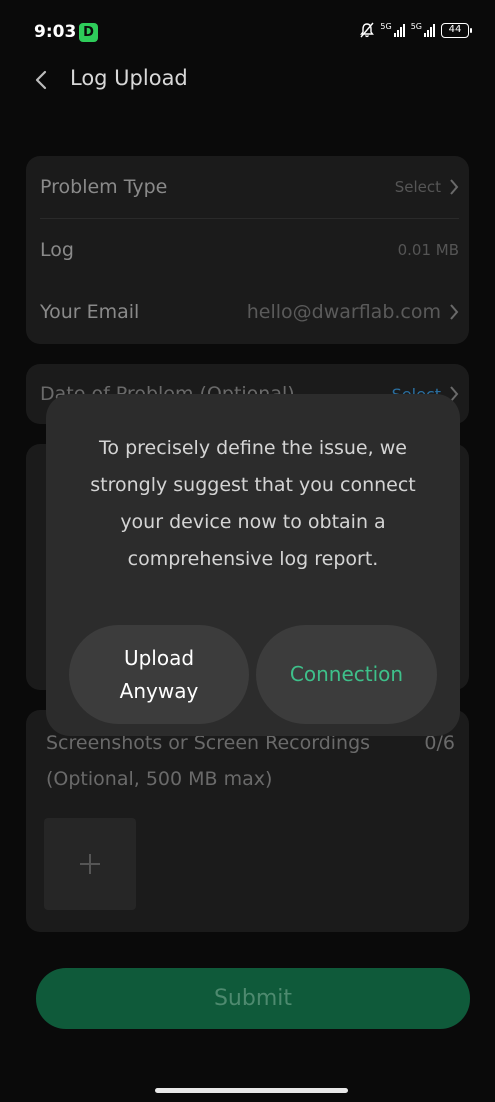 The width and height of the screenshot is (495, 1102). I want to click on log-size: 0.01 MB, so click(428, 250).